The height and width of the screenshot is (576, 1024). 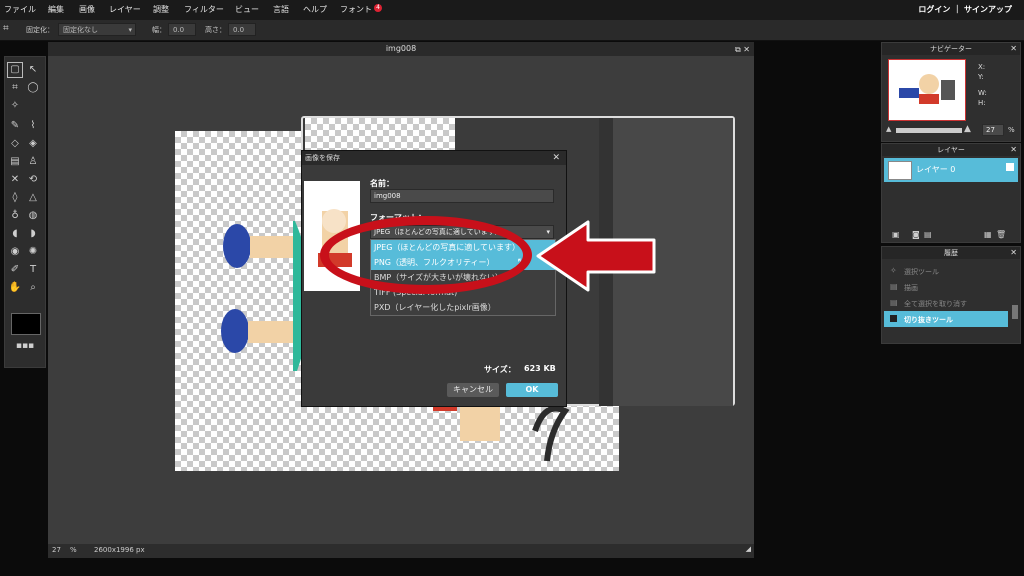 What do you see at coordinates (916, 234) in the screenshot?
I see `layer-mask-icon: ◙` at bounding box center [916, 234].